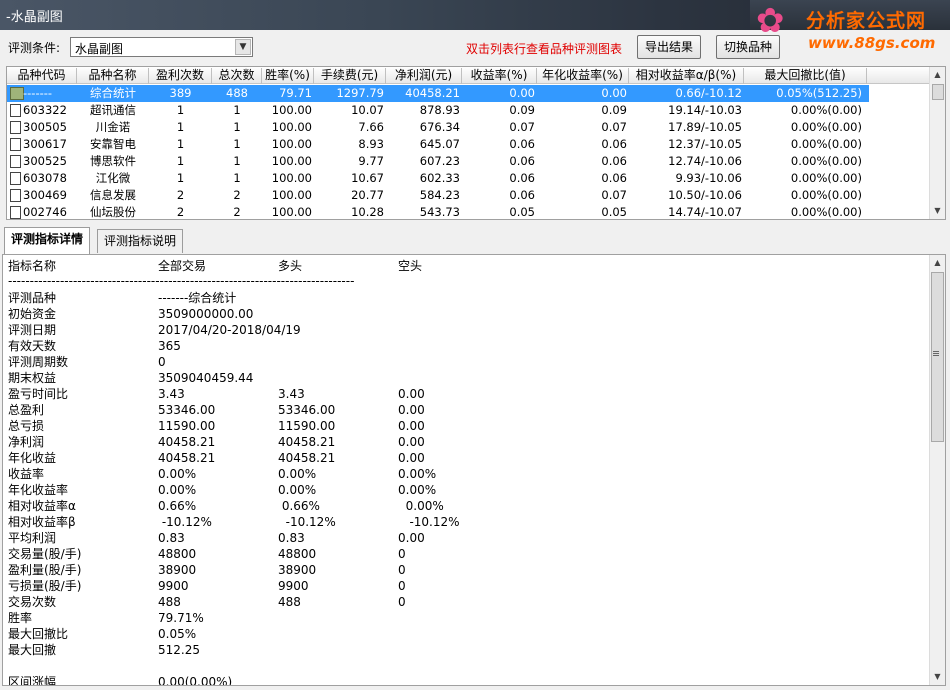  What do you see at coordinates (614, 195) in the screenshot?
I see `table-cell: 0.07` at bounding box center [614, 195].